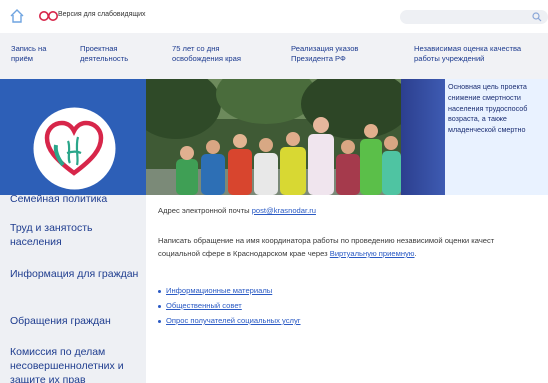 This screenshot has width=548, height=383. Describe the element at coordinates (415, 253) in the screenshot. I see `appeal-suffix: .` at that location.